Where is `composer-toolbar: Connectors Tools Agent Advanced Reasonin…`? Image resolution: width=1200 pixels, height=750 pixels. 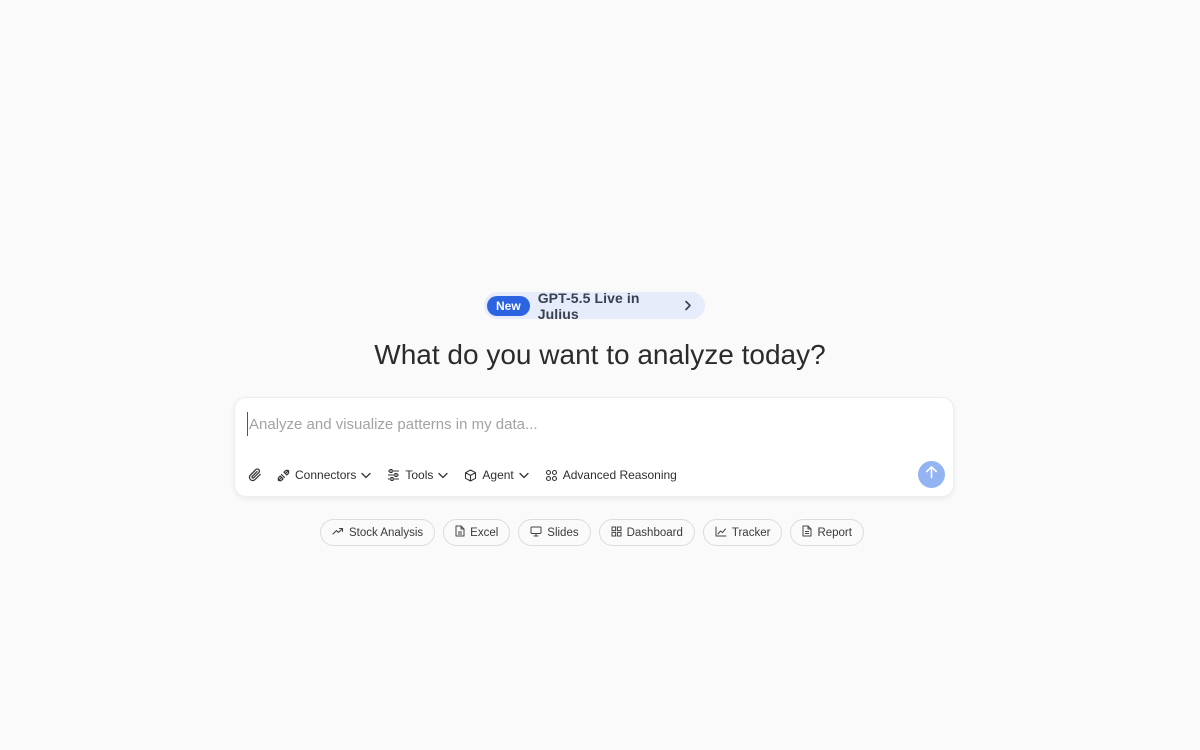
composer-toolbar: Connectors Tools Agent Advanced Reasonin… is located at coordinates (470, 475).